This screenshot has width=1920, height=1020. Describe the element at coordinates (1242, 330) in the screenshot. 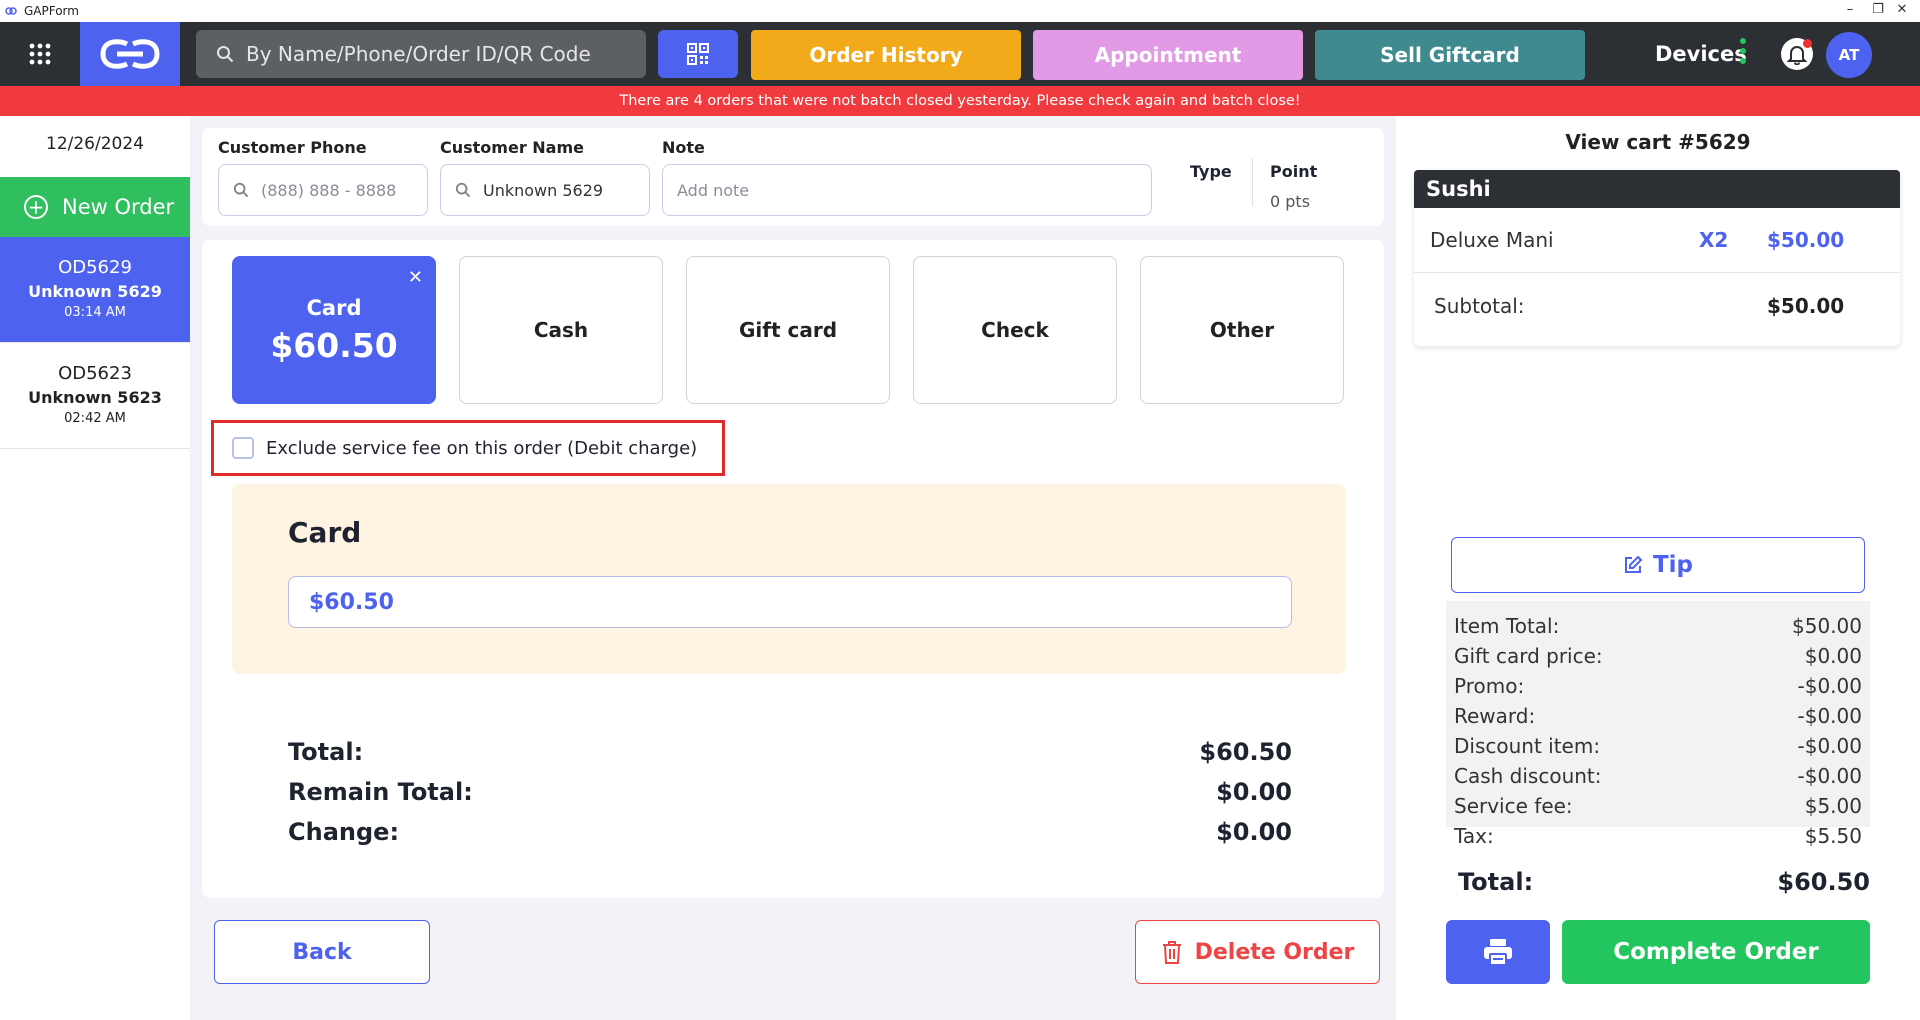

I see `payment-method-other: Other` at that location.